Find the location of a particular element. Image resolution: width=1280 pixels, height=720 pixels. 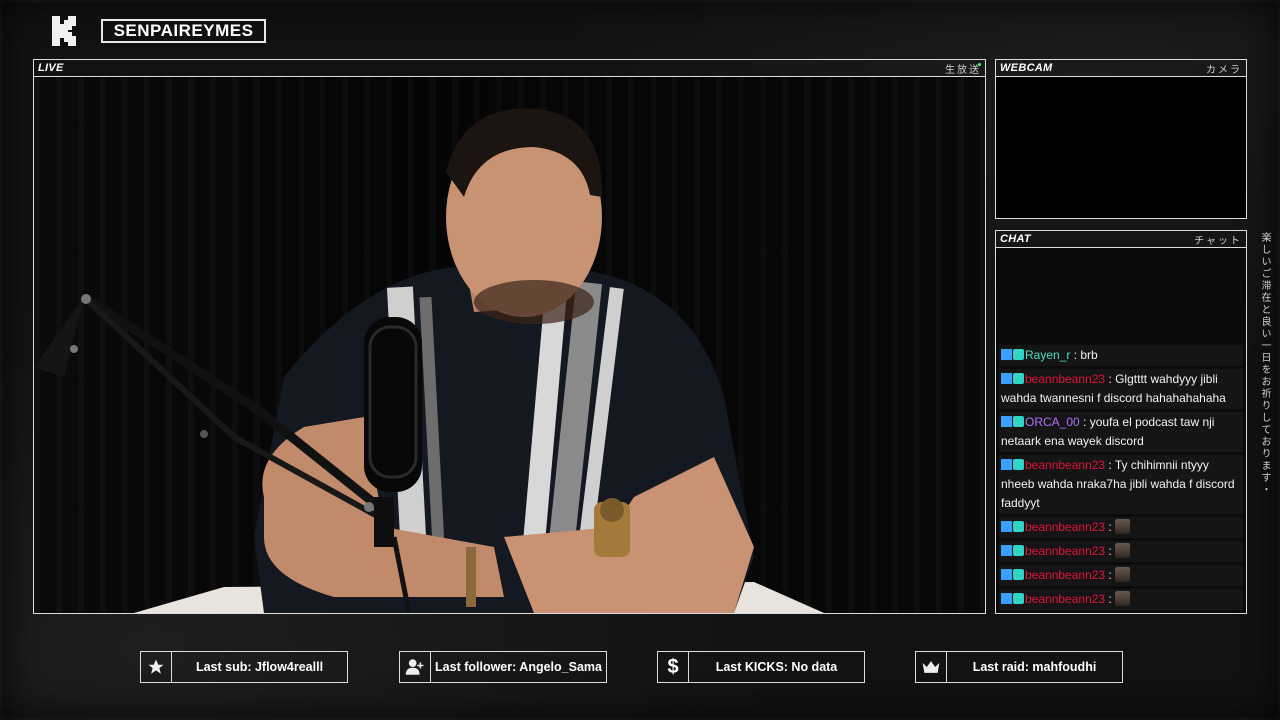

chat-username: ORCA_00 is located at coordinates (1052, 422).